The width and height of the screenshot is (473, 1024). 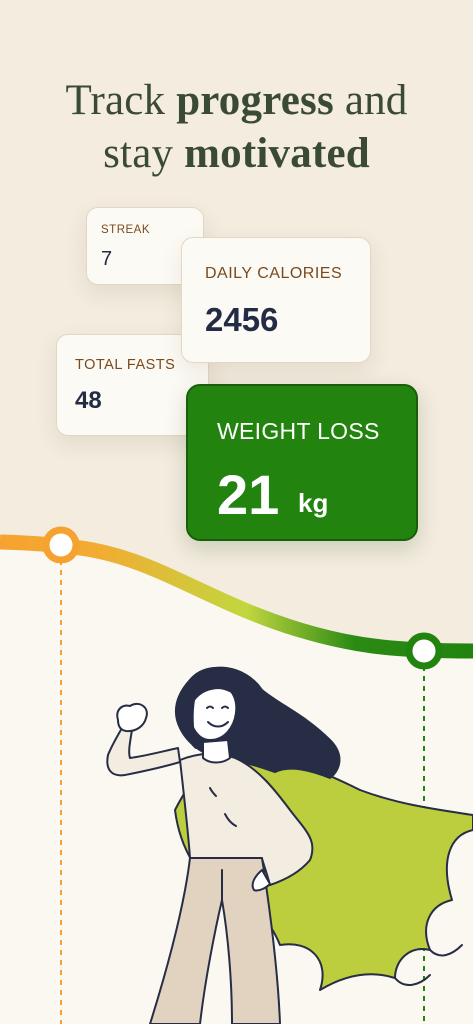 I want to click on headline: Track progress and stay motivated, so click(x=236, y=127).